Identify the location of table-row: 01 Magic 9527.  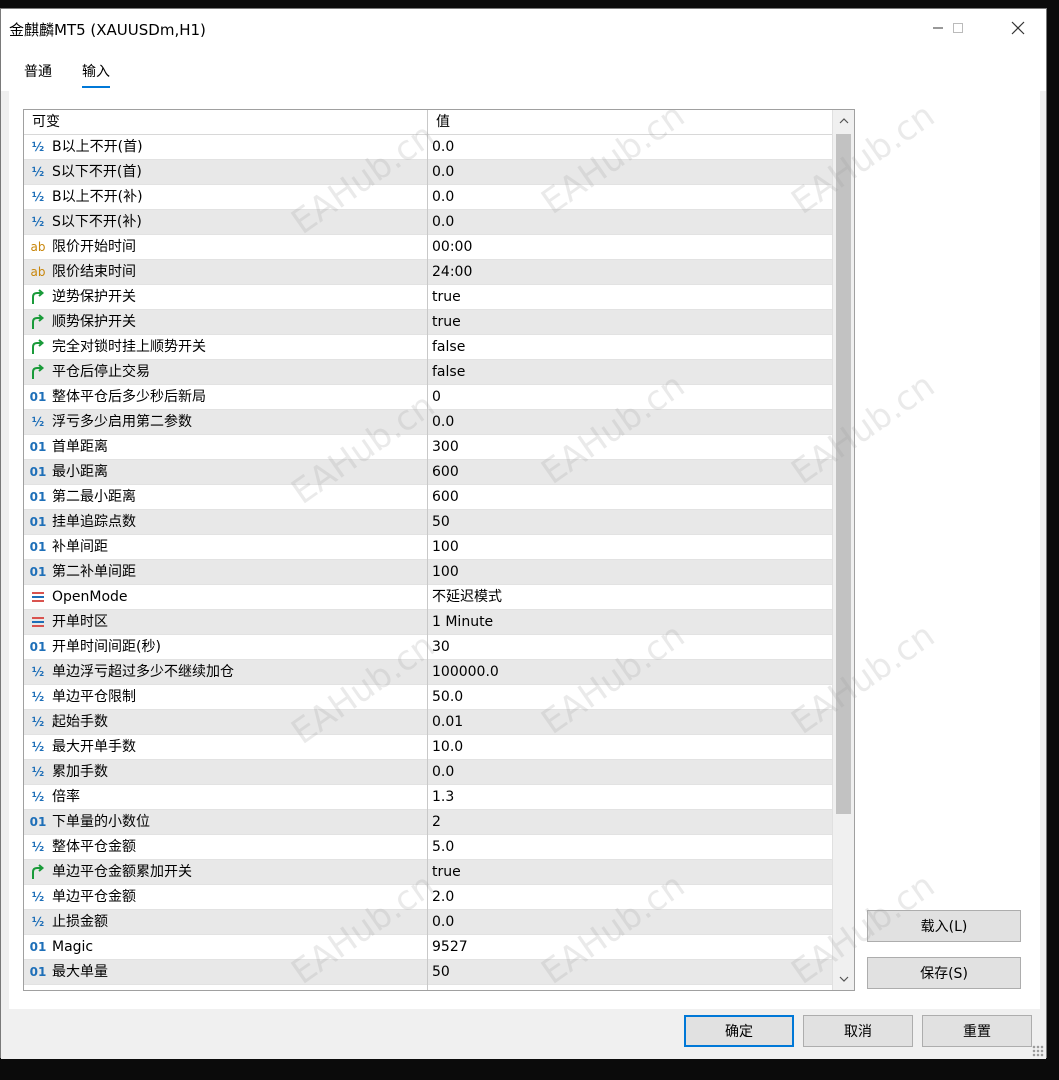
(428, 947).